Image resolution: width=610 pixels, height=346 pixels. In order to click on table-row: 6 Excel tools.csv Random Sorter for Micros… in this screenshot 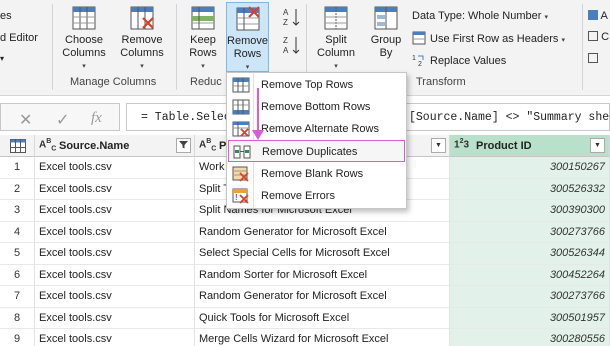, I will do `click(305, 275)`.